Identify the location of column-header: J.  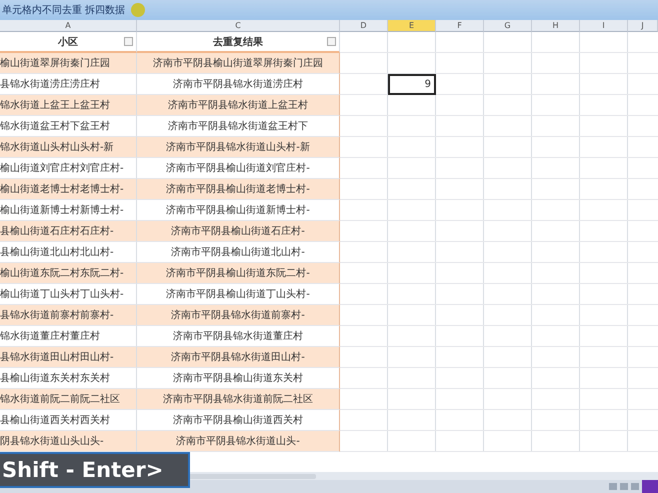
(643, 26).